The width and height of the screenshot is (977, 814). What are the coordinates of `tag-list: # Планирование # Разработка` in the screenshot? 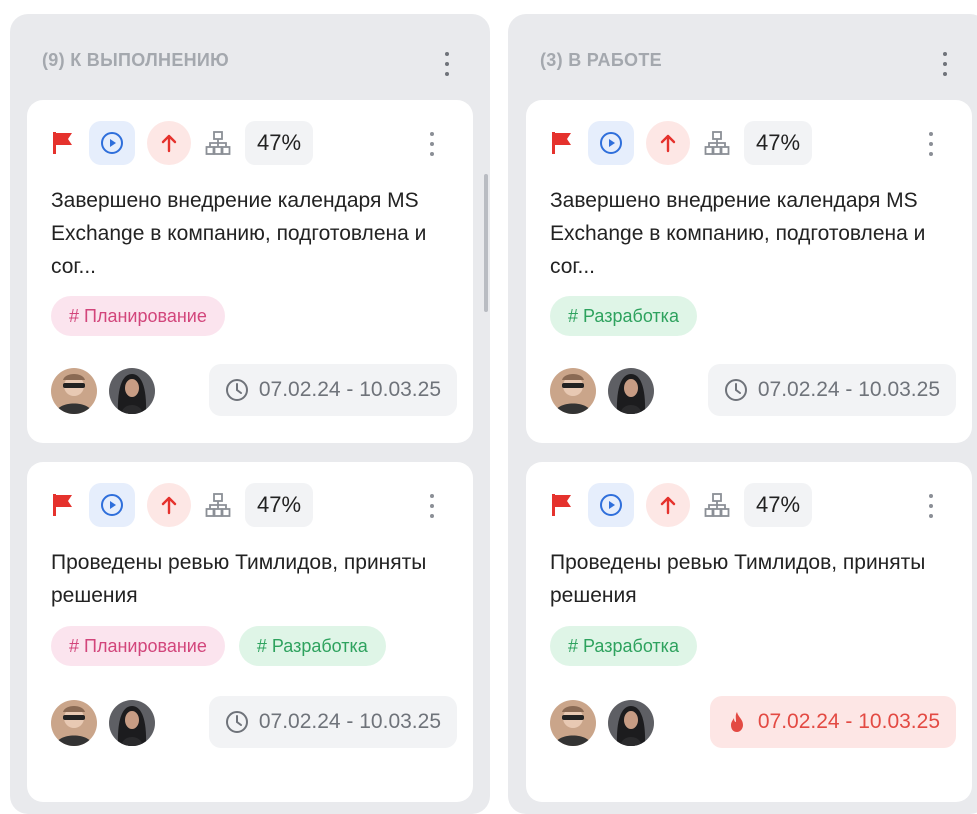 It's located at (218, 646).